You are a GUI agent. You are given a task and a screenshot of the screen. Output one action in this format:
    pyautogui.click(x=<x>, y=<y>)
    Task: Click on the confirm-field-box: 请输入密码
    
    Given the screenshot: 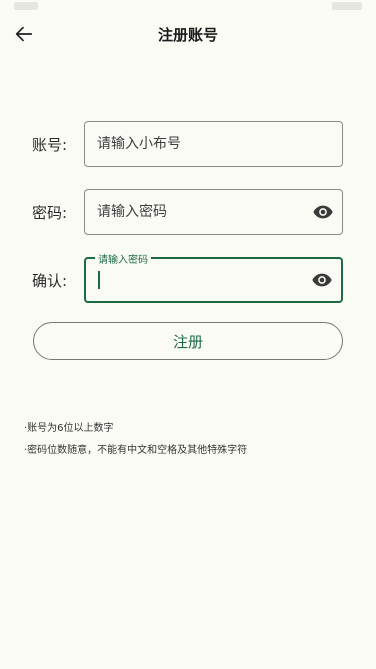 What is the action you would take?
    pyautogui.click(x=213, y=277)
    